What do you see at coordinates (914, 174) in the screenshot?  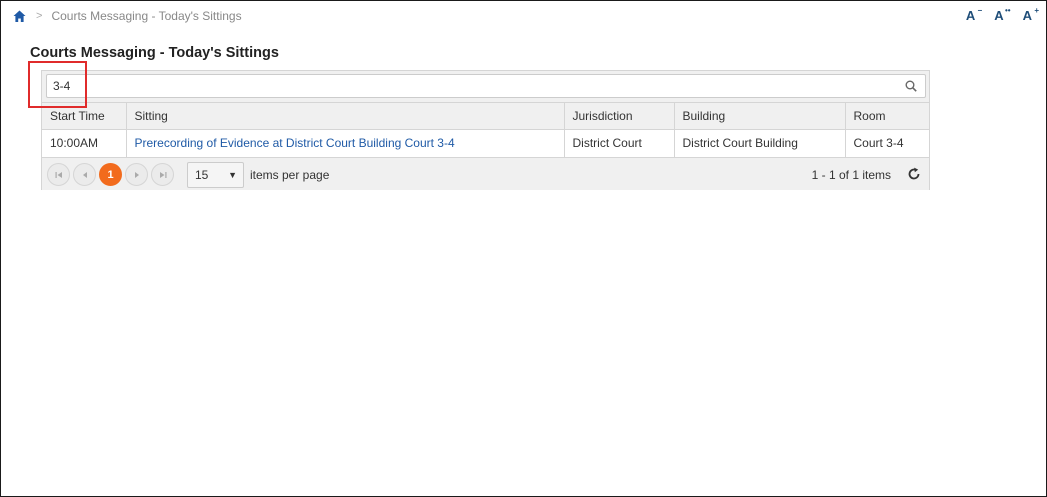 I see `refresh-icon` at bounding box center [914, 174].